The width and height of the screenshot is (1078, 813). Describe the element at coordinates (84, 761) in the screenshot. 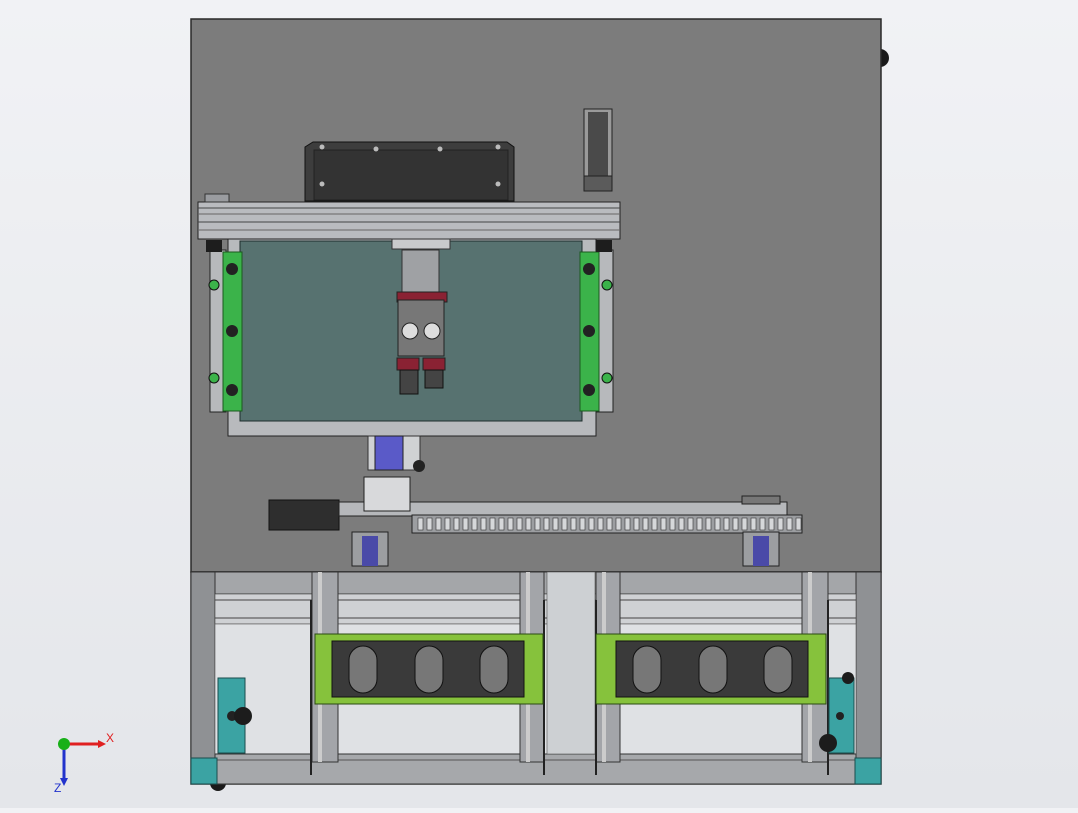

I see `coordinate-triad: X Z` at that location.